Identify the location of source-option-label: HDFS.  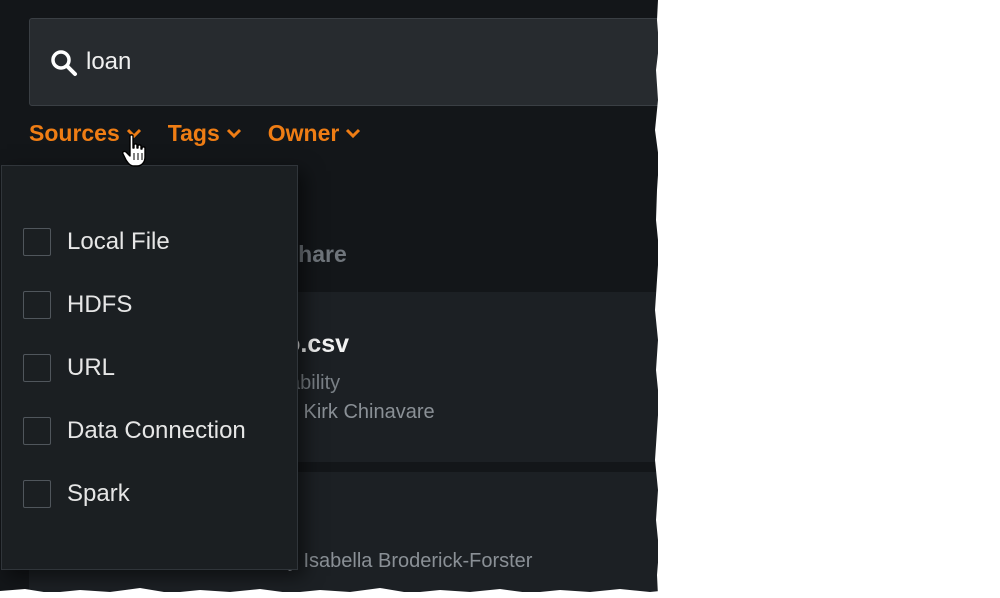
(100, 304).